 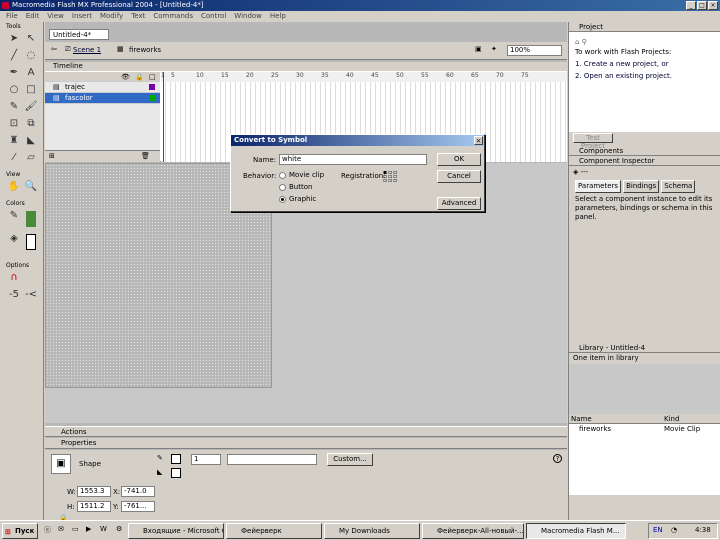 What do you see at coordinates (593, 141) in the screenshot?
I see `test-project-button: Test Project` at bounding box center [593, 141].